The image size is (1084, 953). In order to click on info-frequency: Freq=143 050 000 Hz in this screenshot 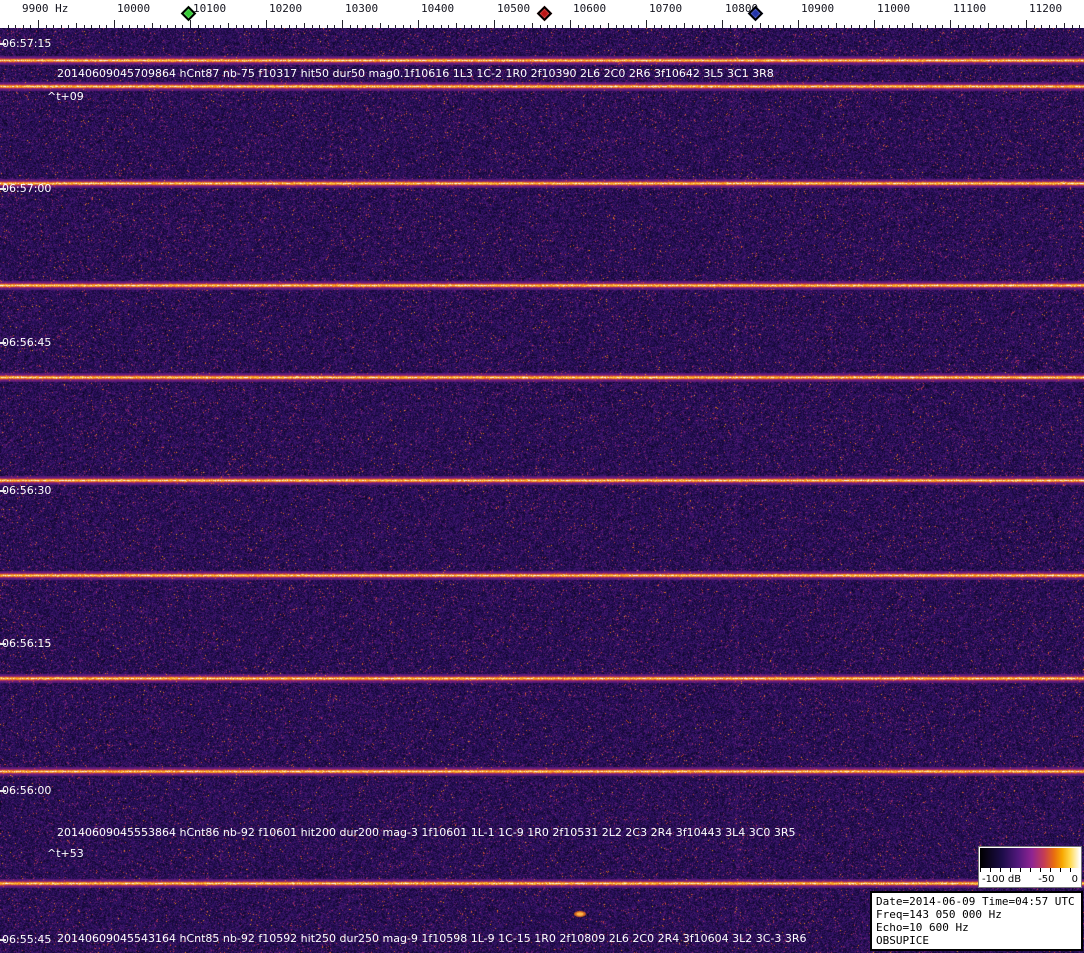, I will do `click(939, 914)`.